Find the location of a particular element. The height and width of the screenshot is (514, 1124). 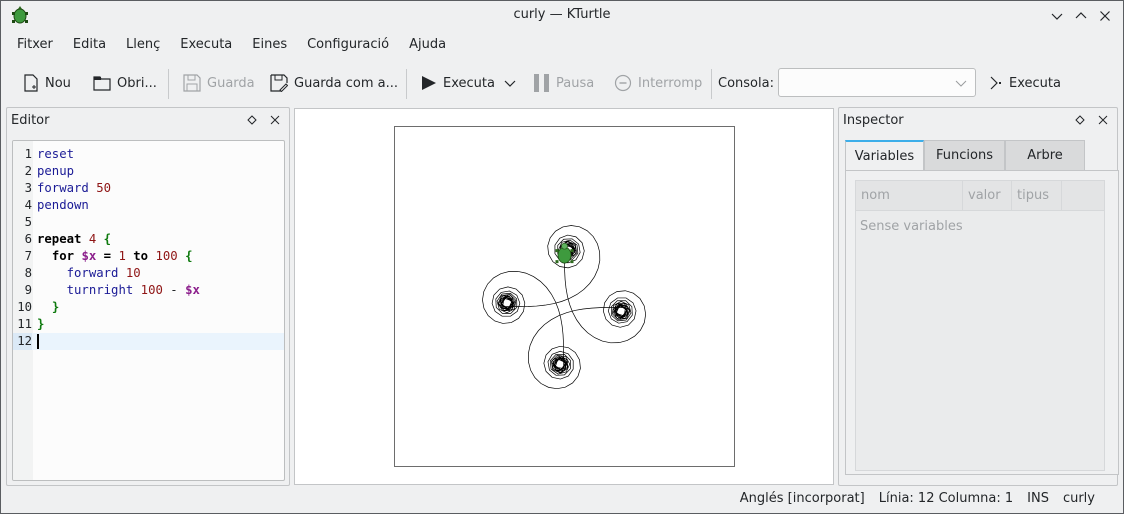

code-line: 7 for $x = 1 to 100 { is located at coordinates (148, 256).